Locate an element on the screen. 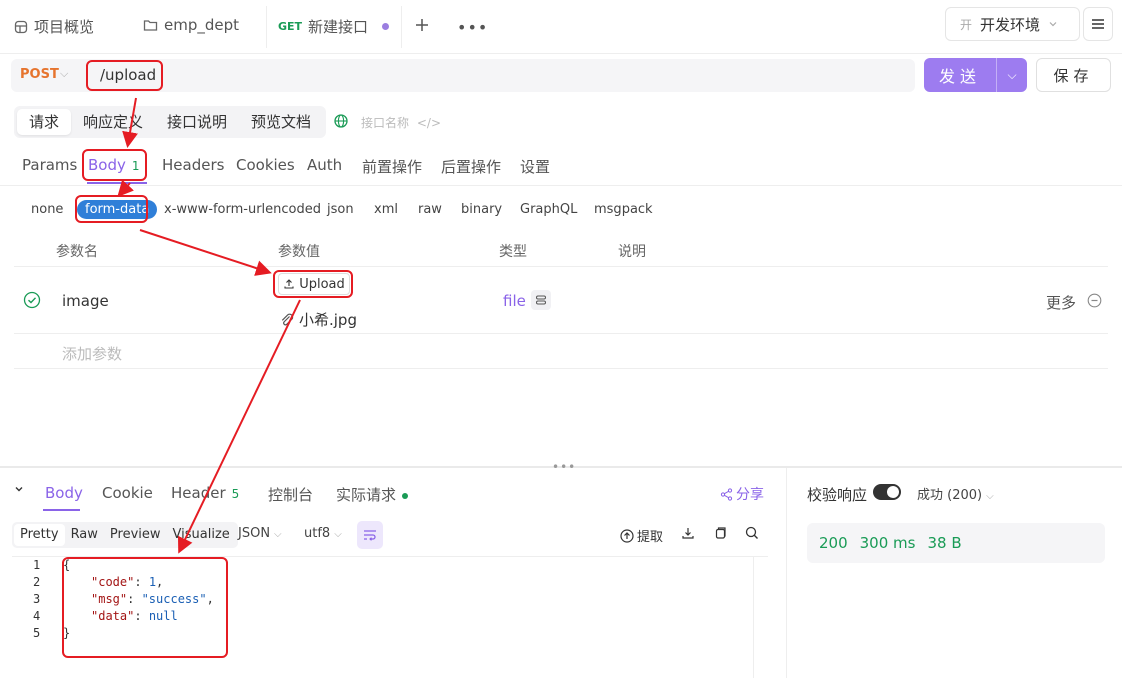  add-param-input: 添加参数 is located at coordinates (92, 353).